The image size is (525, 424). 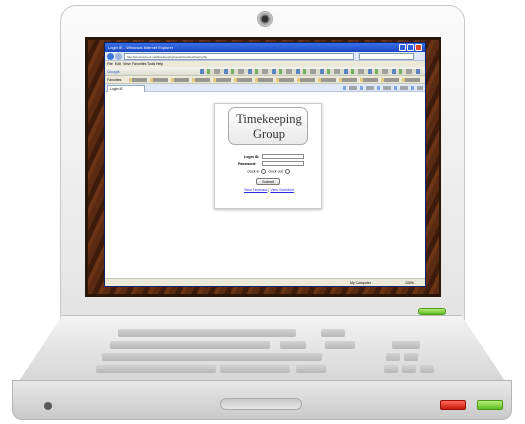 I want to click on power-indicator-icon, so click(x=48, y=406).